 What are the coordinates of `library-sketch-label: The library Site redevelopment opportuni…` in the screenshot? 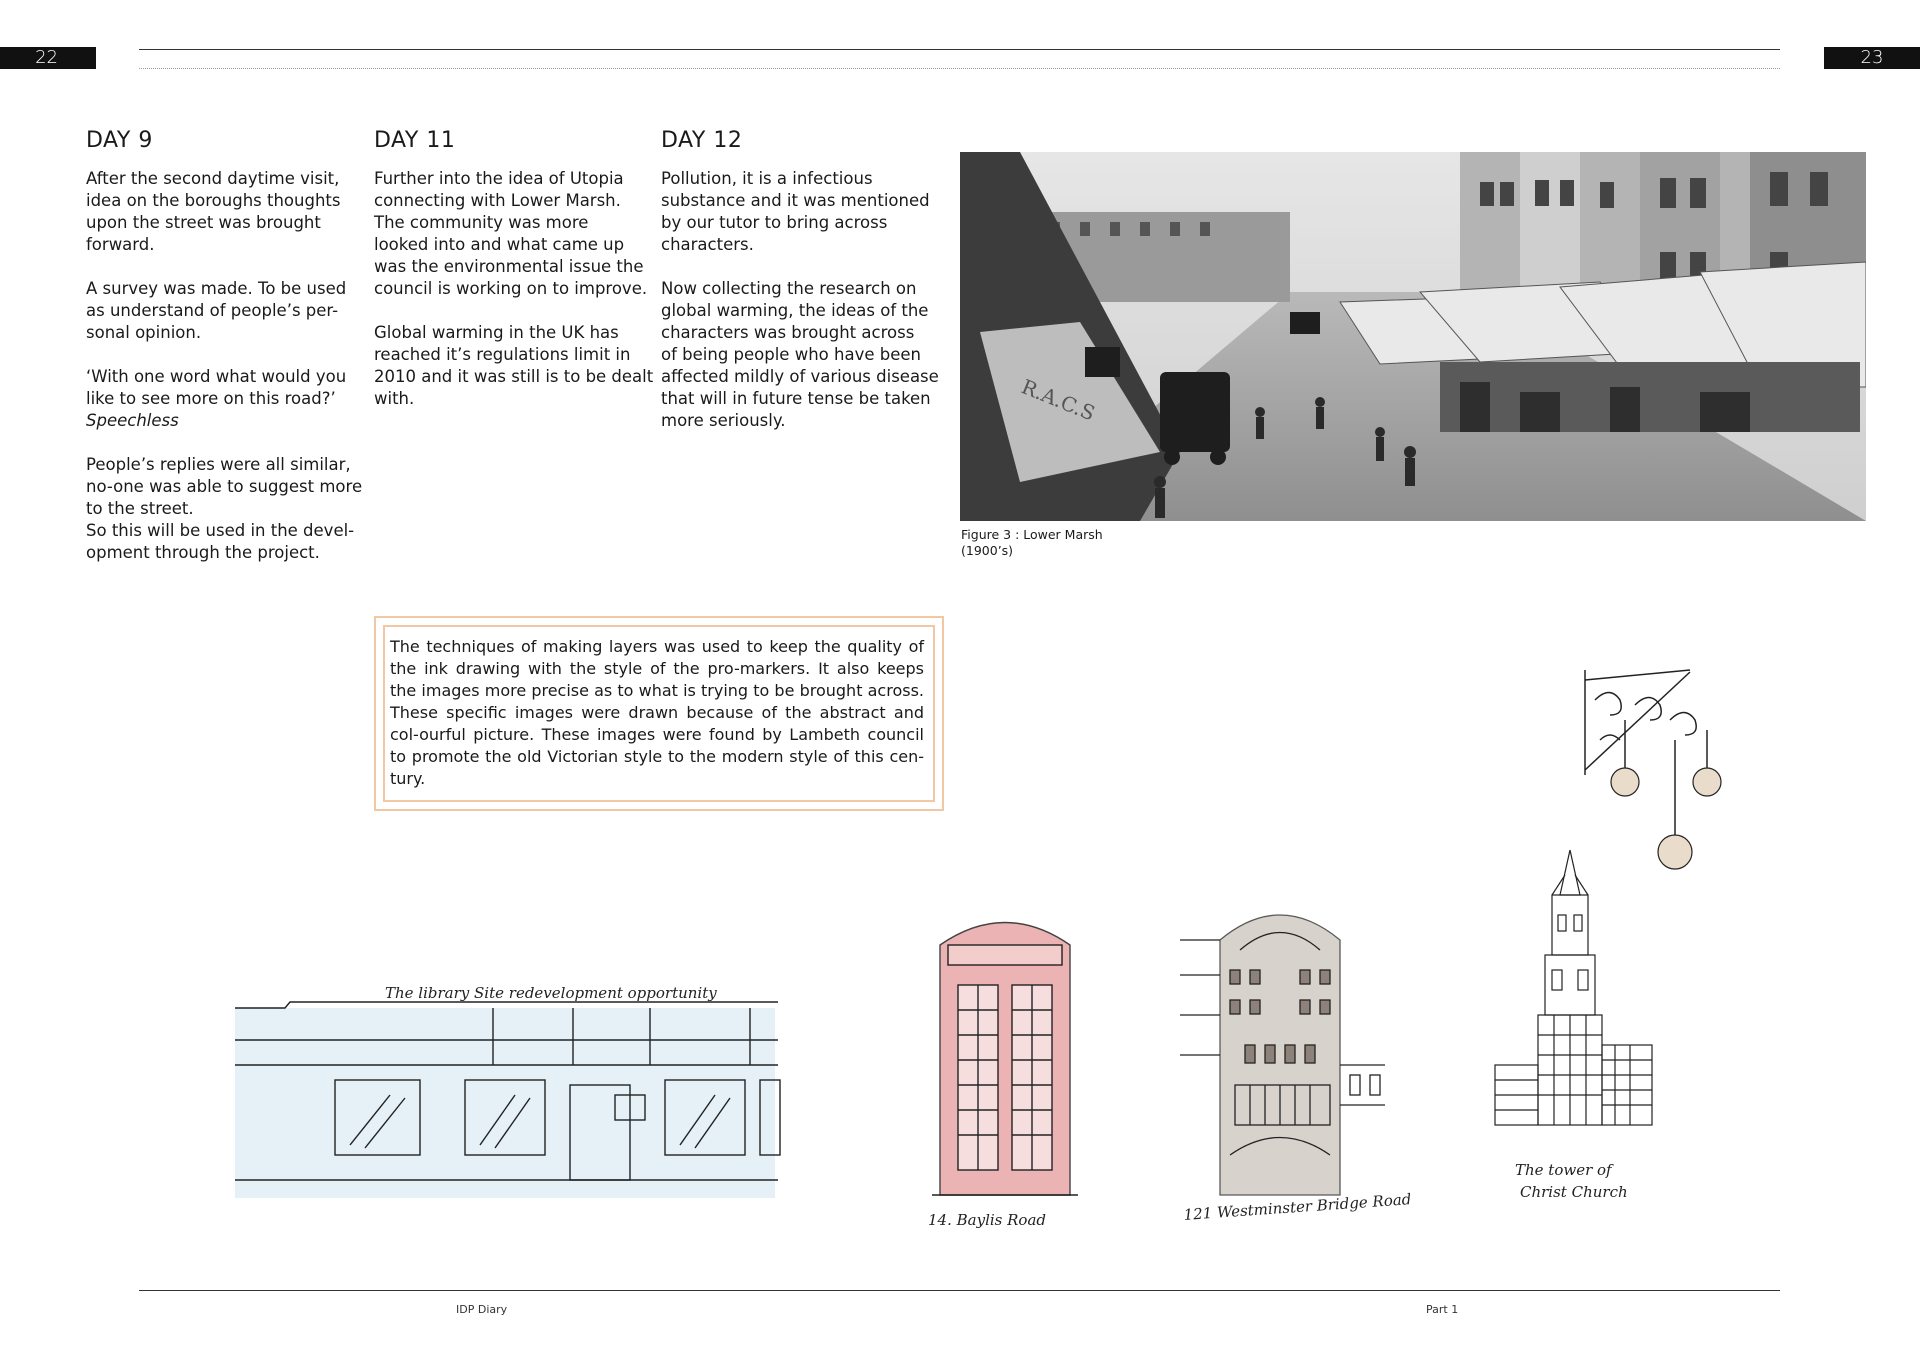 It's located at (551, 993).